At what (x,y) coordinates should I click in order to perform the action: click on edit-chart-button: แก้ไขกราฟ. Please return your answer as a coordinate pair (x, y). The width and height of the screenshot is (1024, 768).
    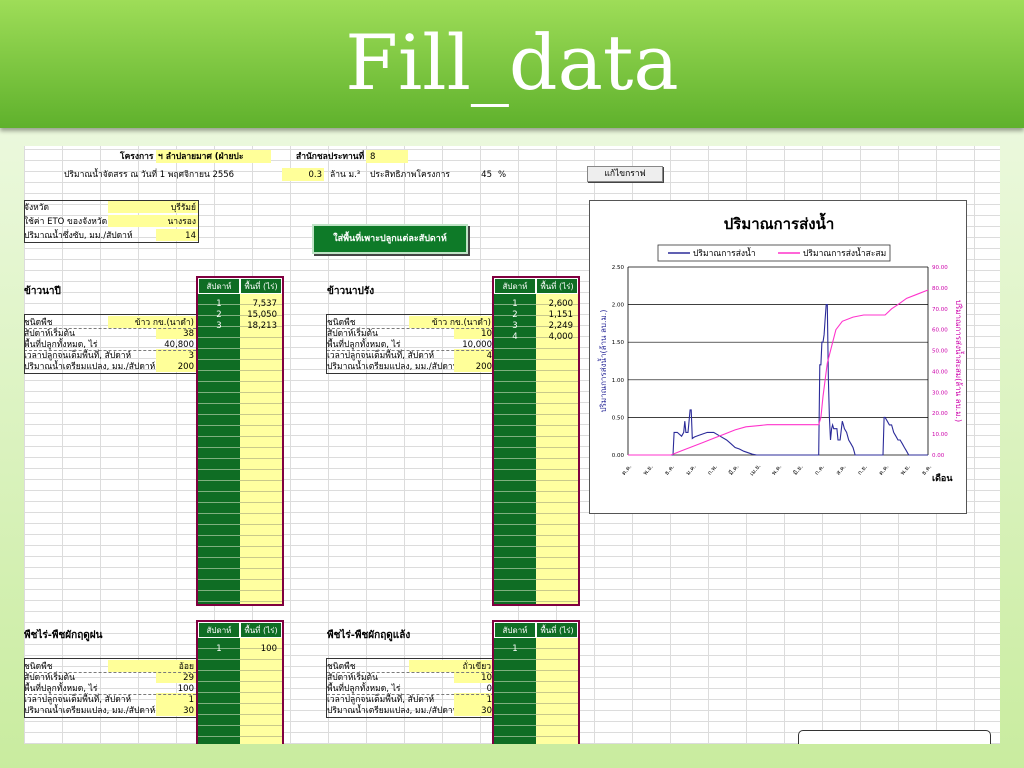
    Looking at the image, I should click on (625, 174).